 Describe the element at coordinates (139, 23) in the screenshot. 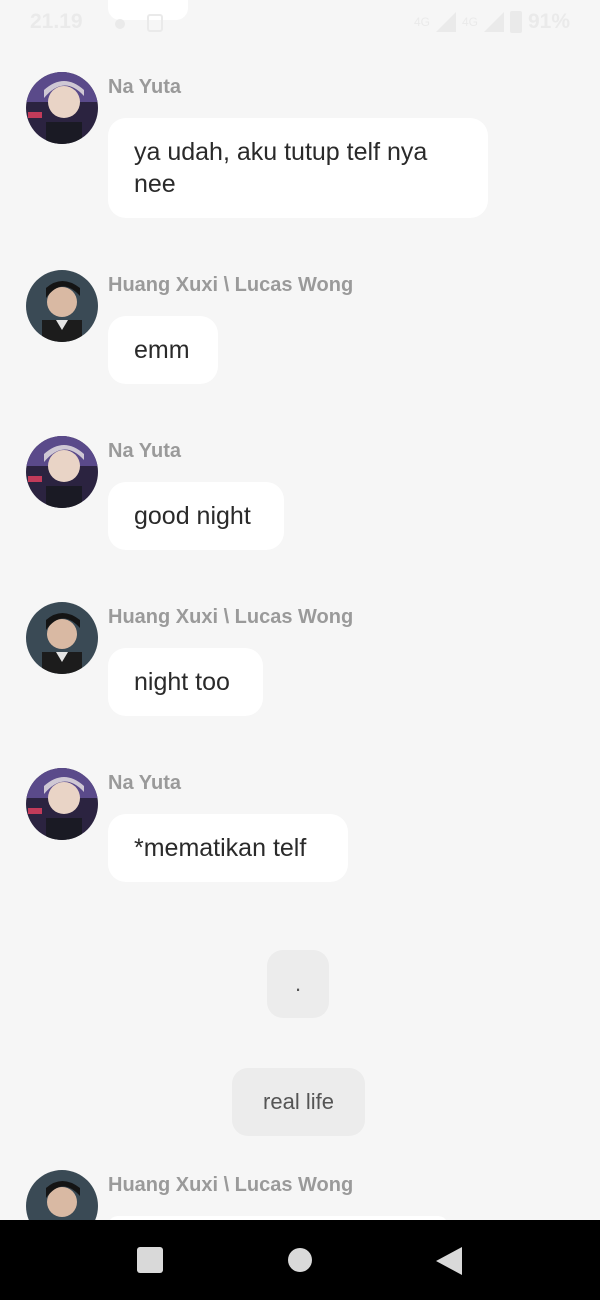

I see `notification-icons` at that location.